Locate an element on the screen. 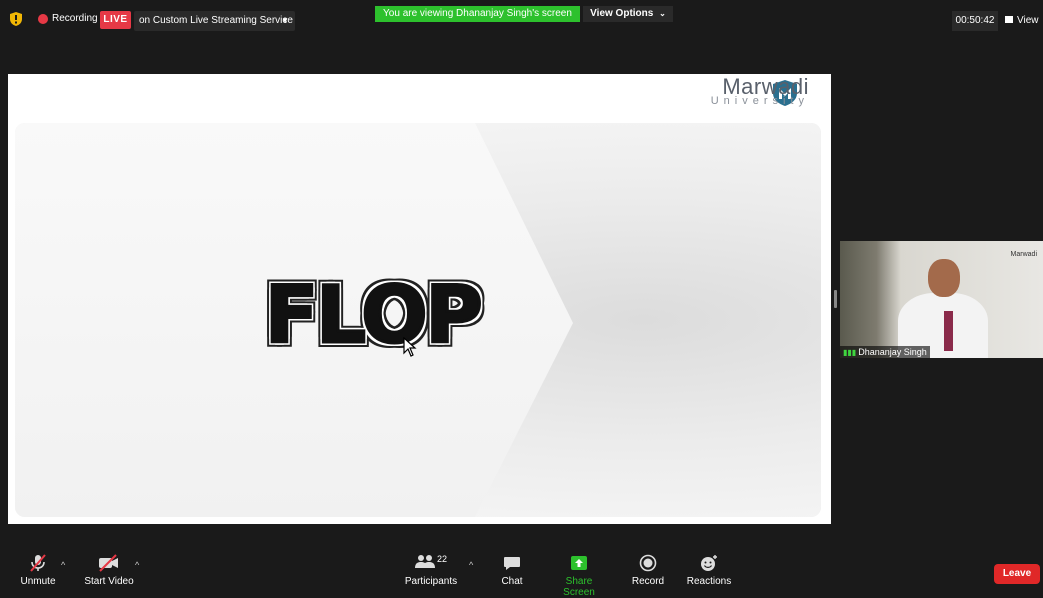 Image resolution: width=1043 pixels, height=598 pixels. share-screen-button: Share Screen is located at coordinates (579, 576).